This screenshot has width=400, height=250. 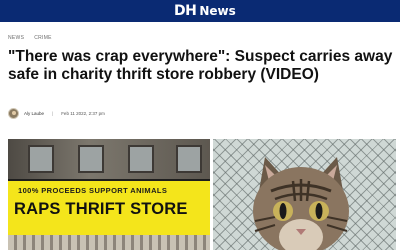 I want to click on author-avatar, so click(x=13, y=113).